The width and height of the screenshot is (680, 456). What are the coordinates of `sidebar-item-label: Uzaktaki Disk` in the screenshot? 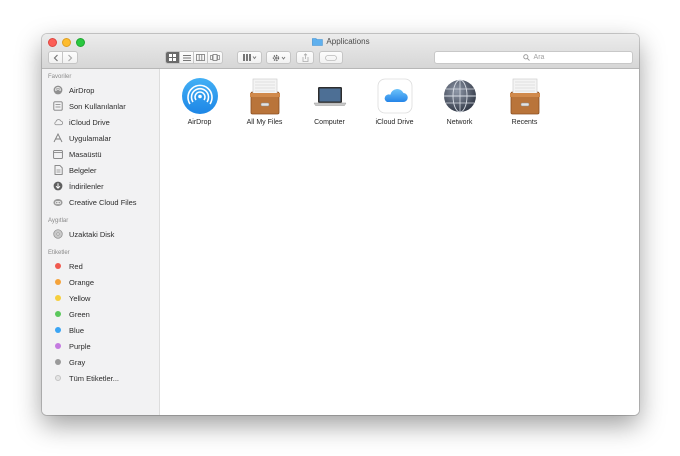 It's located at (92, 234).